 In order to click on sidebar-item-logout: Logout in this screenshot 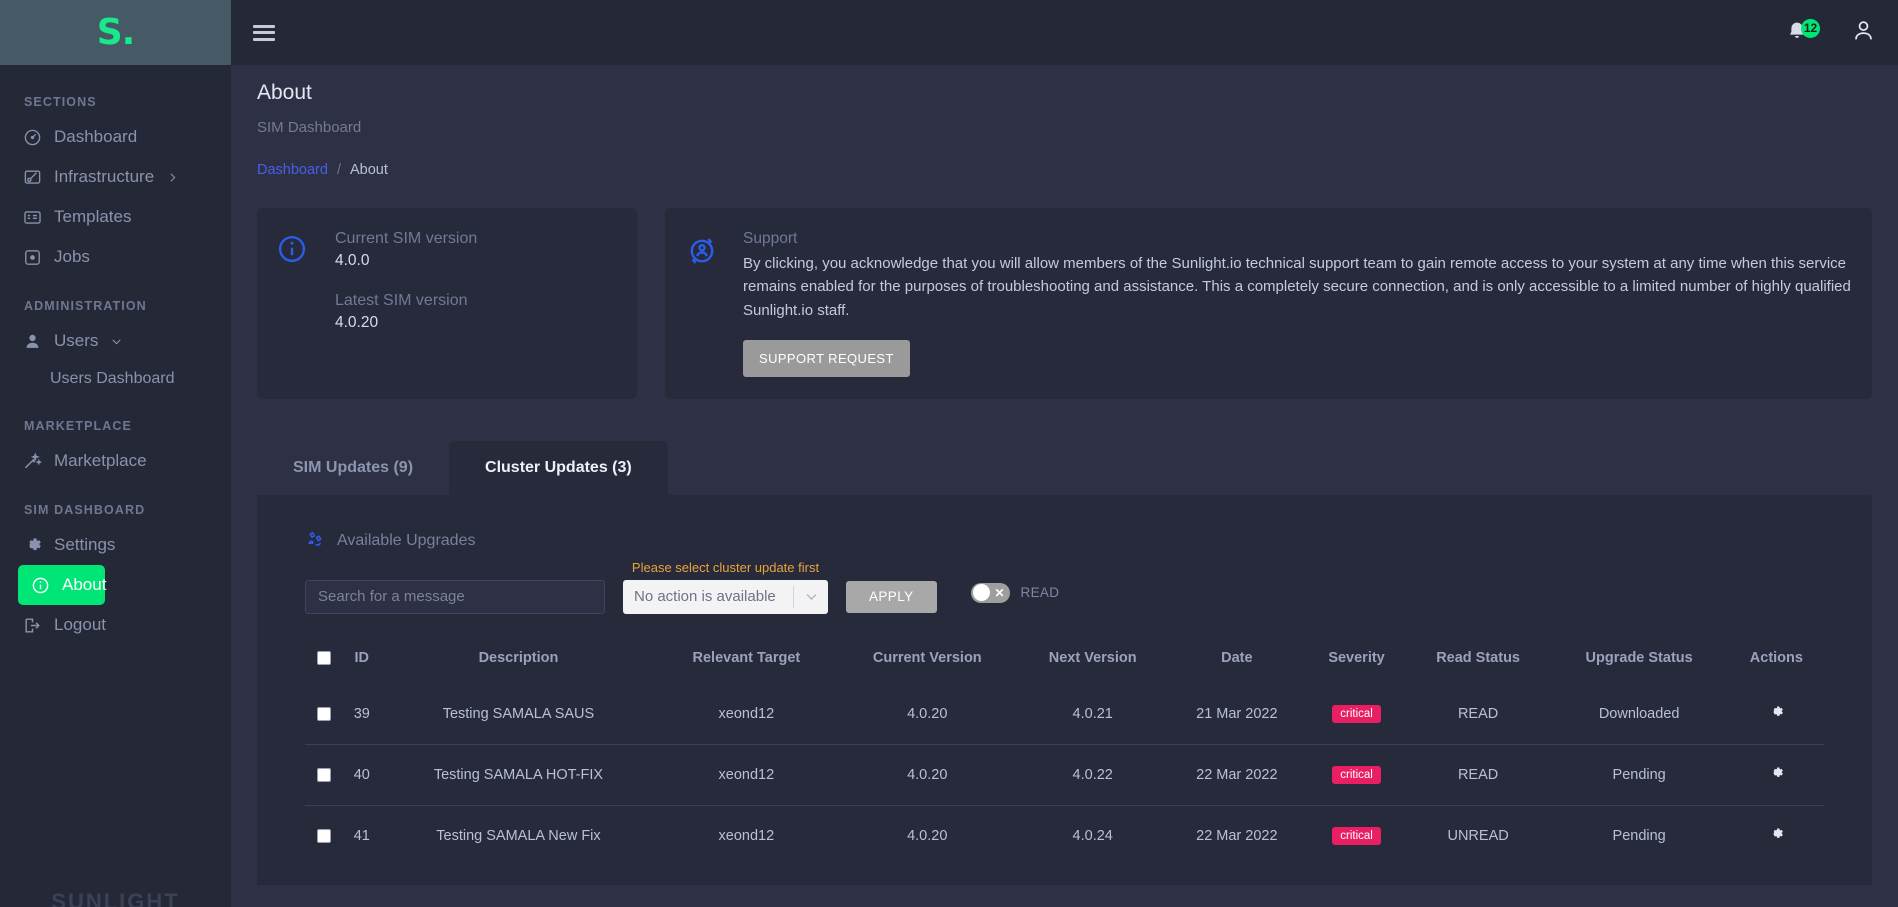, I will do `click(115, 625)`.